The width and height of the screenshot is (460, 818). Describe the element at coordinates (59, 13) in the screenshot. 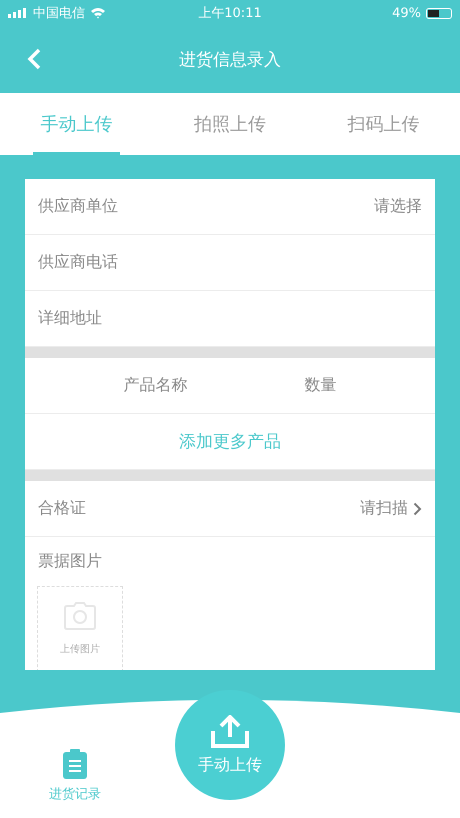

I see `carrier-name: 中国电信` at that location.